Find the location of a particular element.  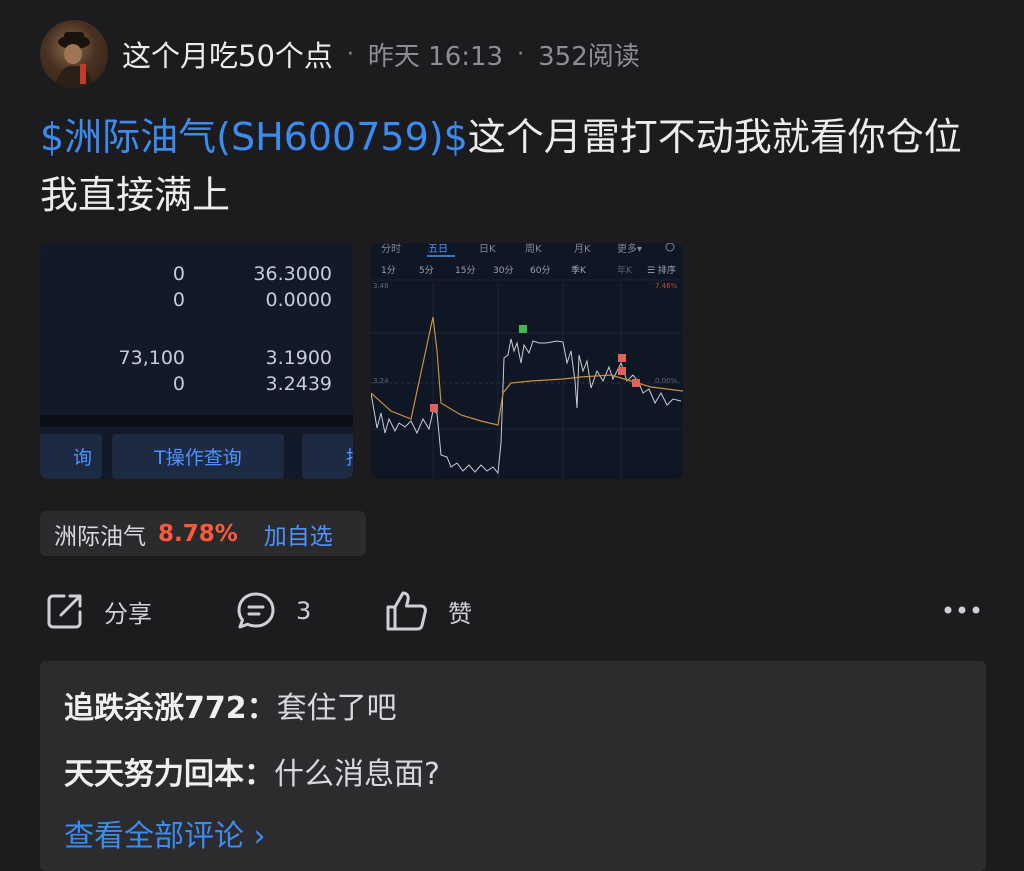

interval-tab: 年K is located at coordinates (625, 270).